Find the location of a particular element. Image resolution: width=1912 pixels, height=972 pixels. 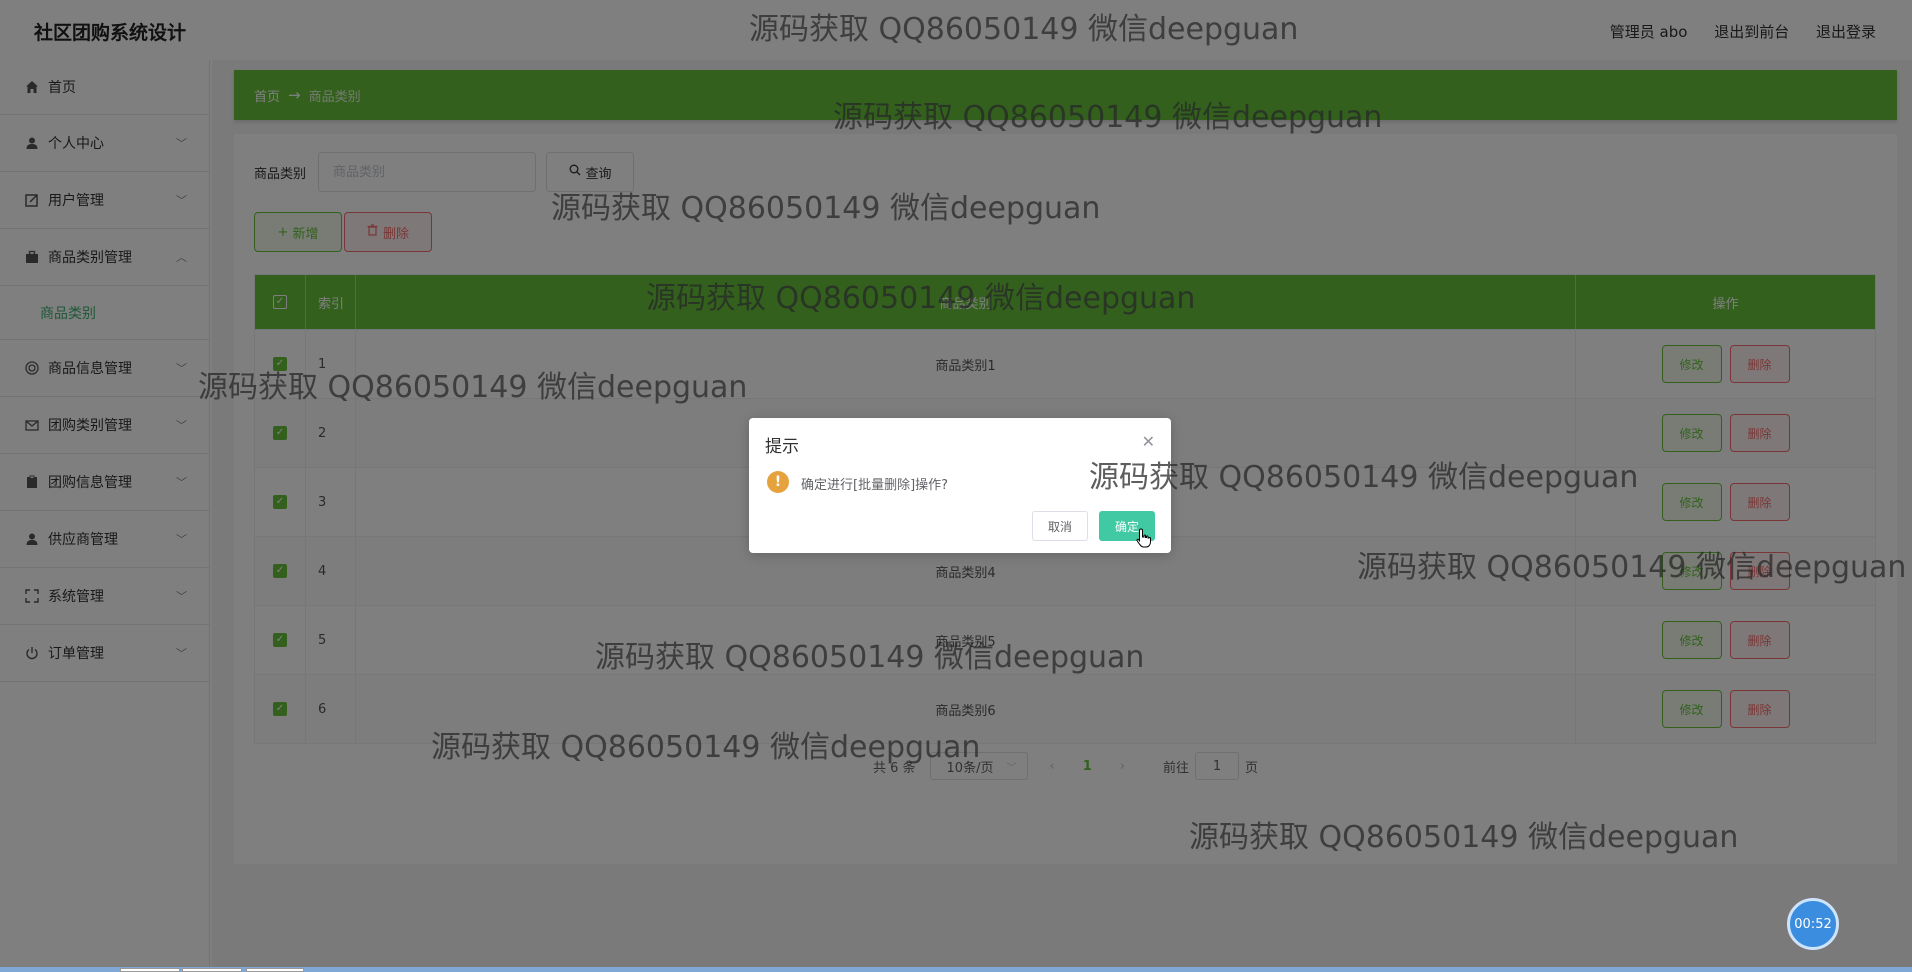

recording-timer: 00:52 is located at coordinates (1813, 924).